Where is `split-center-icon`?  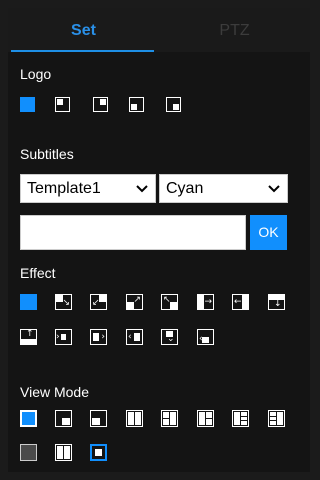 split-center-icon is located at coordinates (209, 422).